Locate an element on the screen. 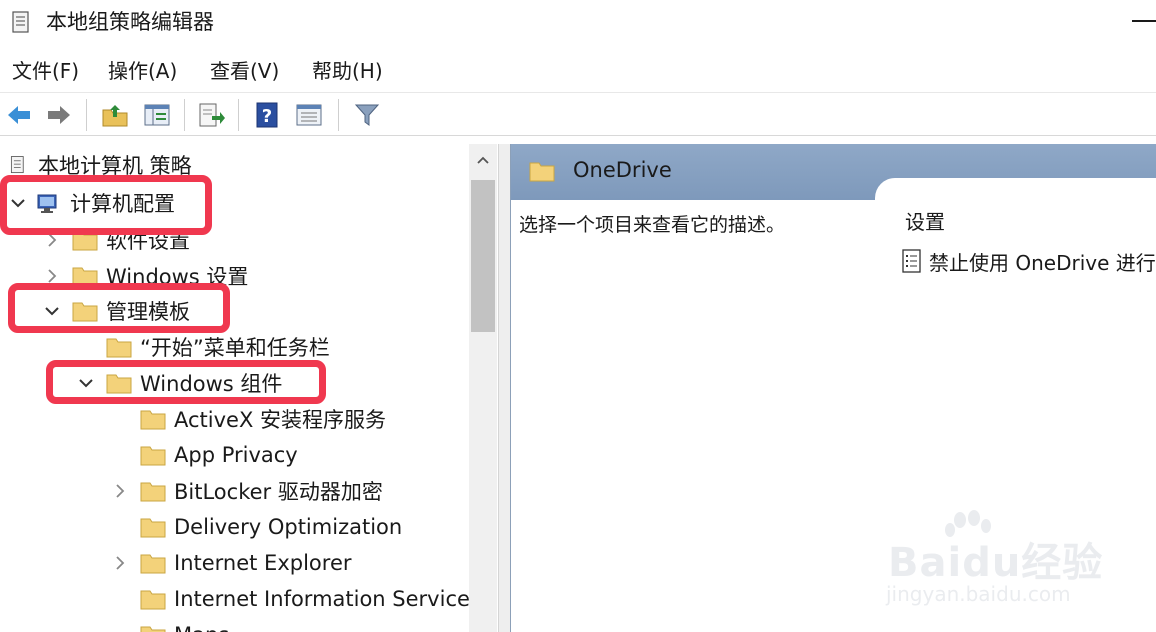  tree-item-maps: Maps is located at coordinates (184, 625).